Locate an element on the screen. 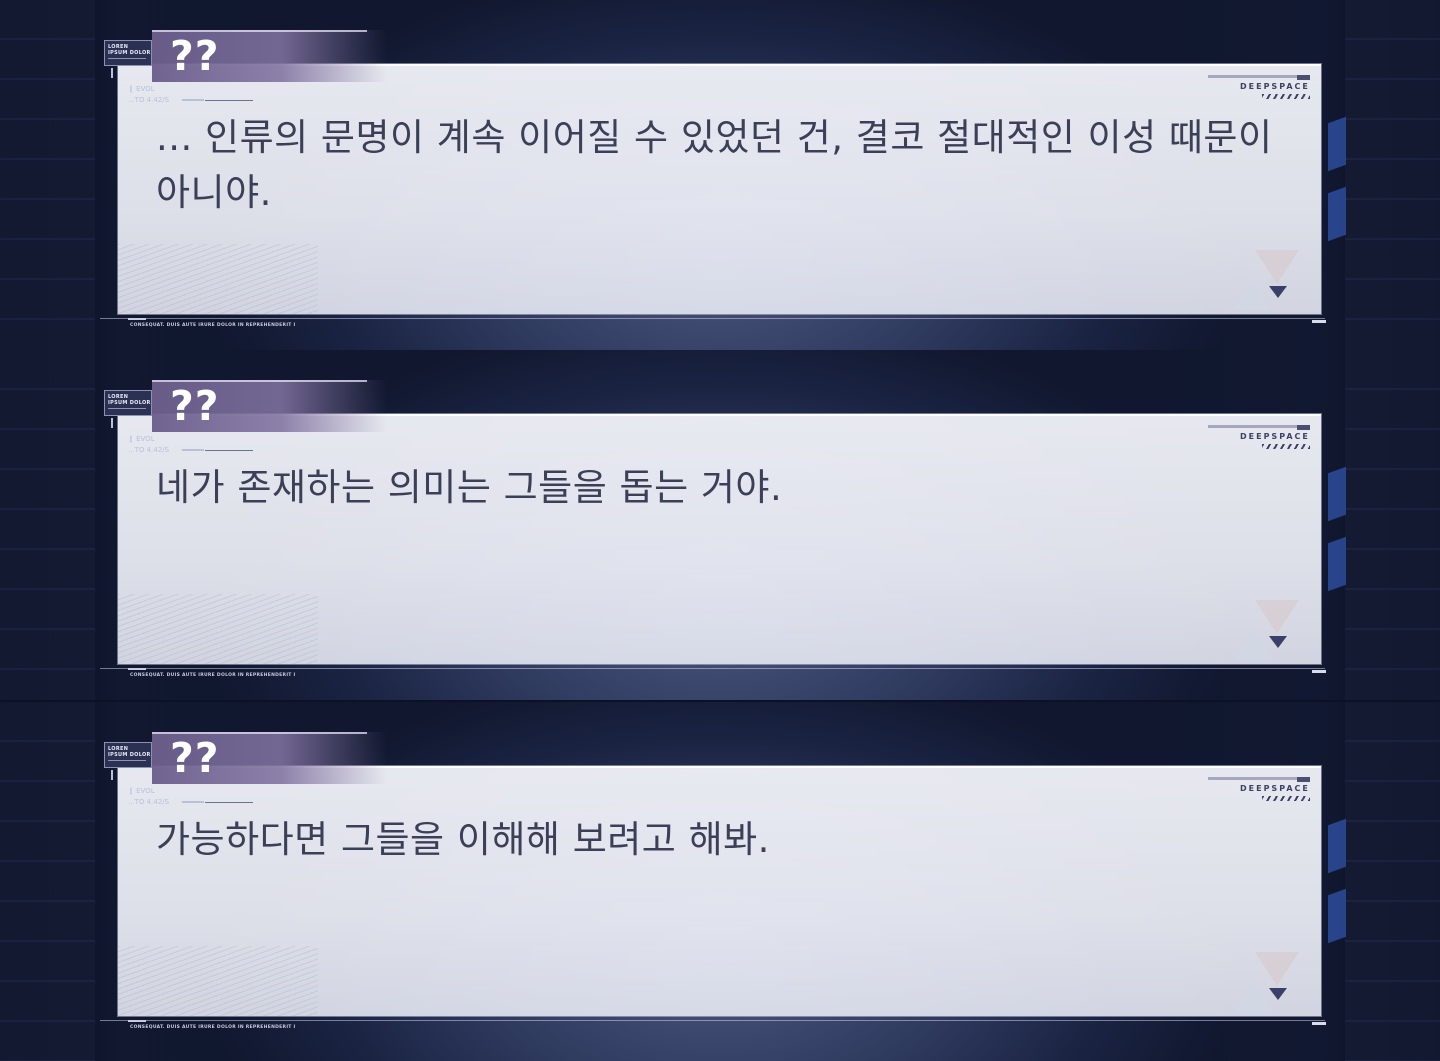 The image size is (1440, 1061). dialogue-text: 가능하다면 그들을 이해해 보려고 해봐. is located at coordinates (463, 839).